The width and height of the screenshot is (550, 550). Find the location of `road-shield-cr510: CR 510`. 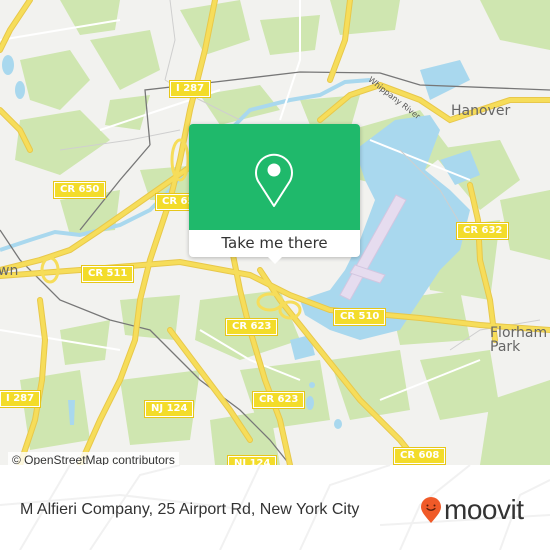

road-shield-cr510: CR 510 is located at coordinates (360, 317).